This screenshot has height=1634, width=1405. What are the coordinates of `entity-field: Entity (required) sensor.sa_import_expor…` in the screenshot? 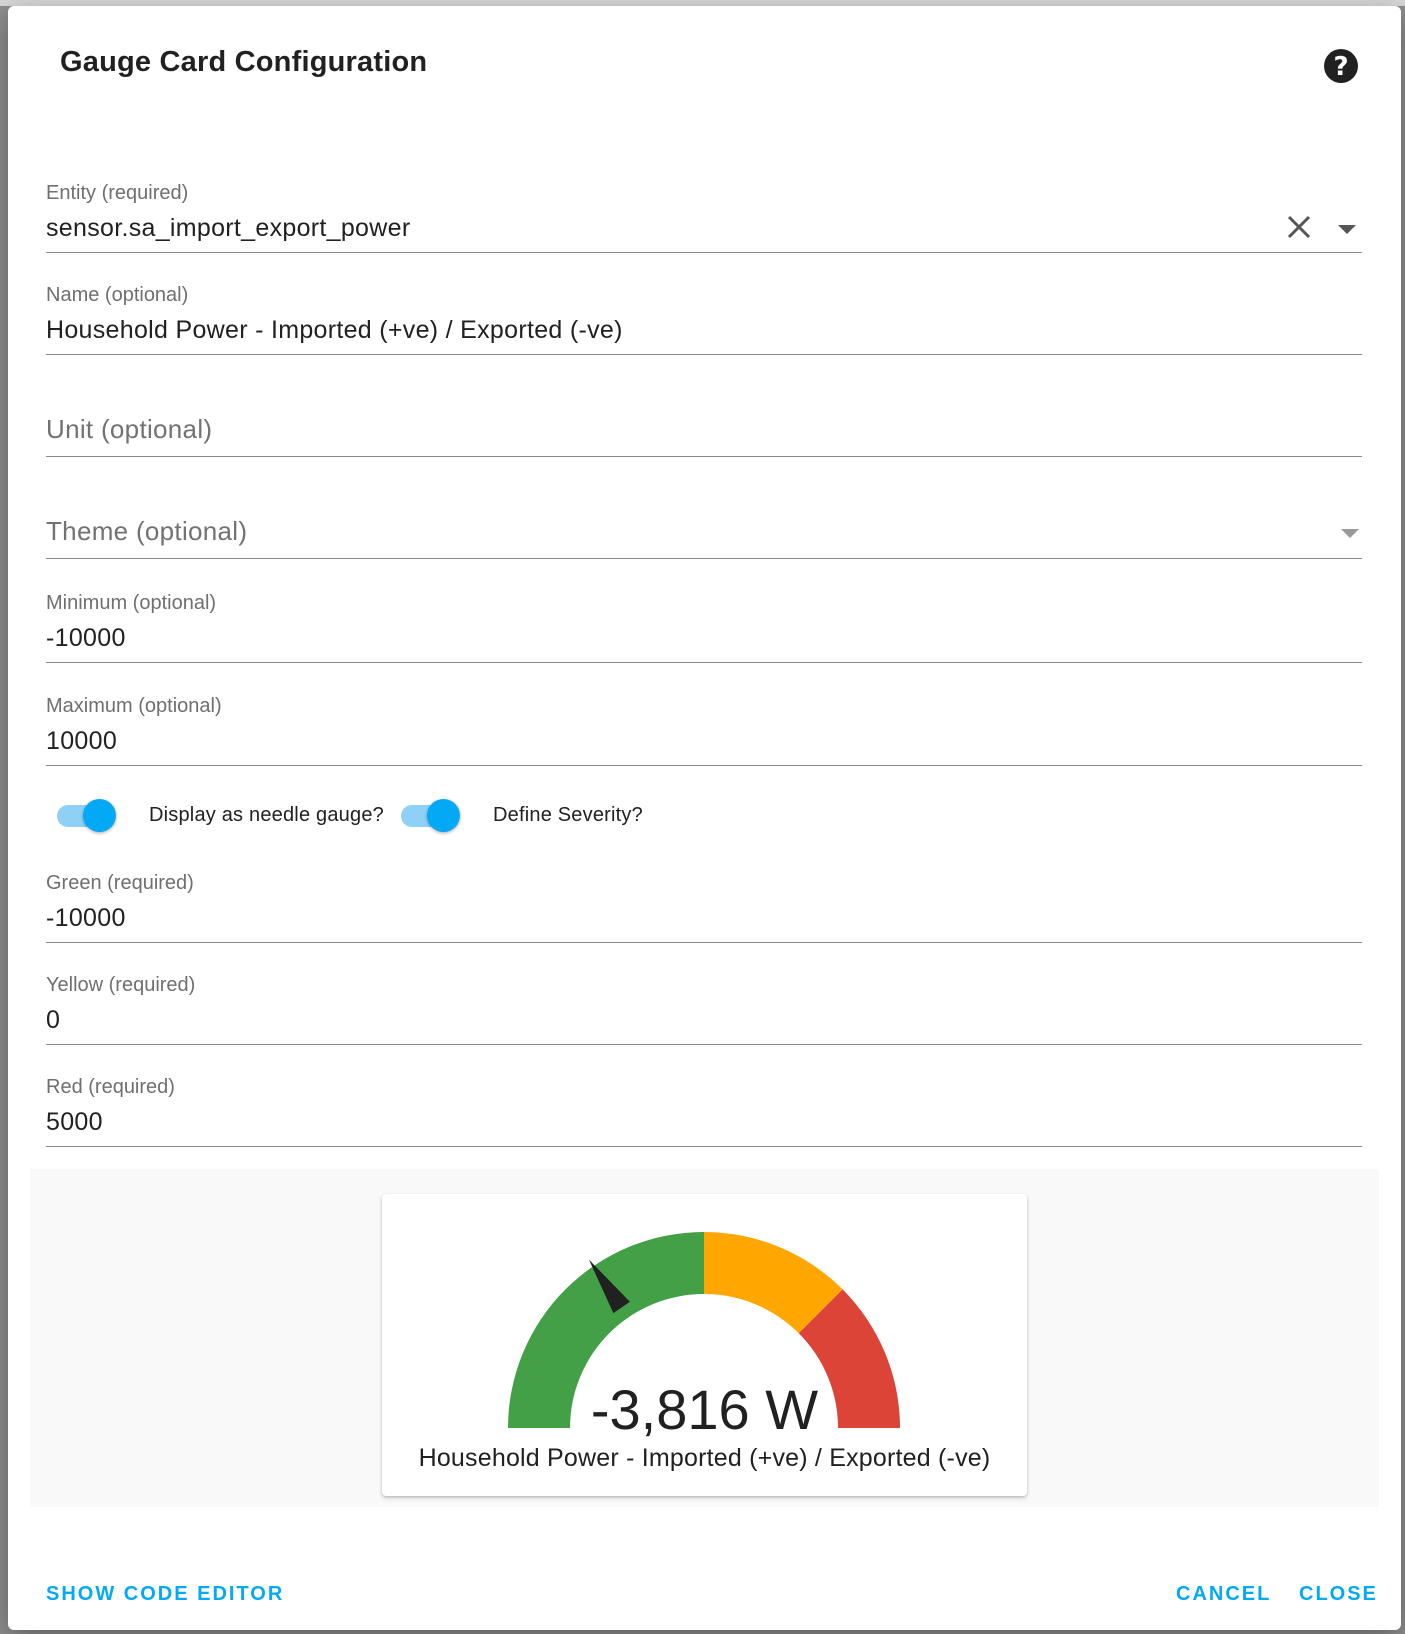 It's located at (704, 214).